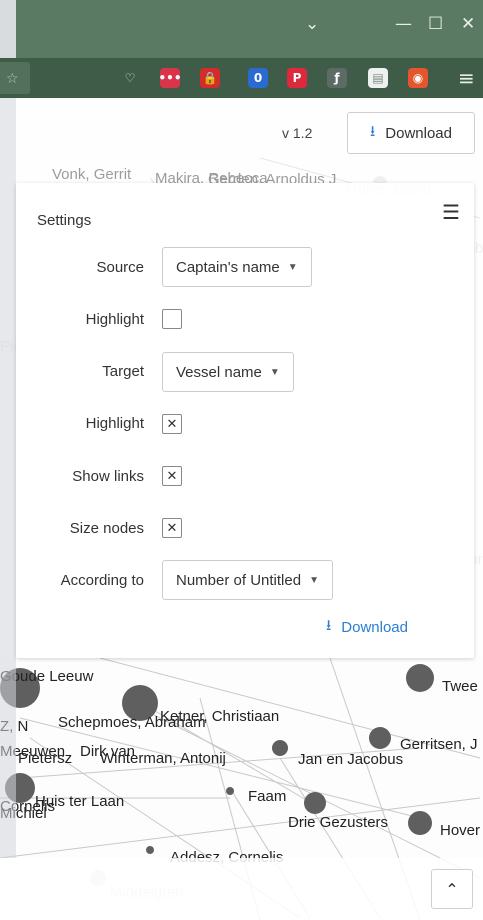 Image resolution: width=483 pixels, height=920 pixels. I want to click on graph-node-label: Faam, so click(267, 796).